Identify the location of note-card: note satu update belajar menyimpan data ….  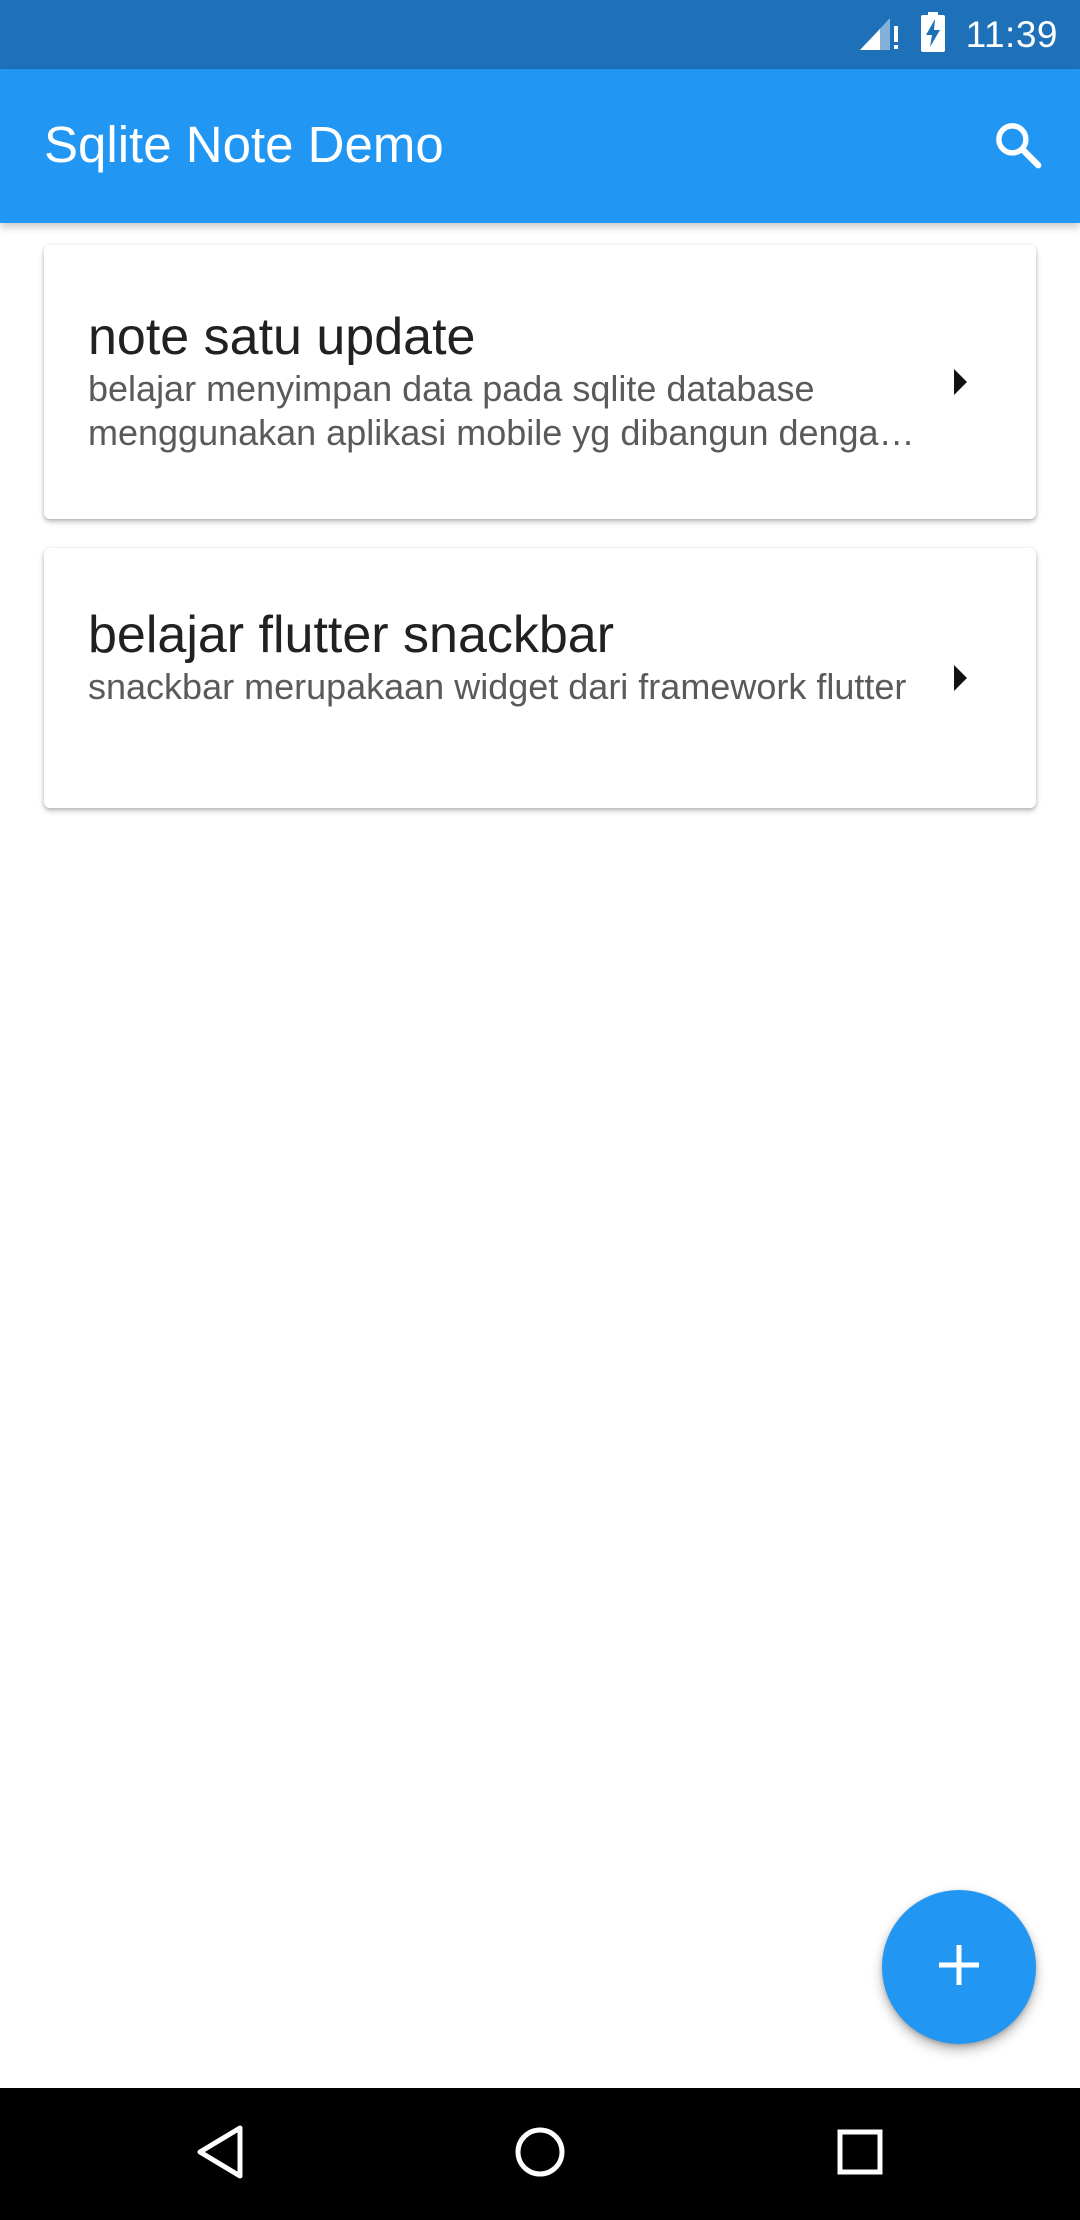
(540, 382).